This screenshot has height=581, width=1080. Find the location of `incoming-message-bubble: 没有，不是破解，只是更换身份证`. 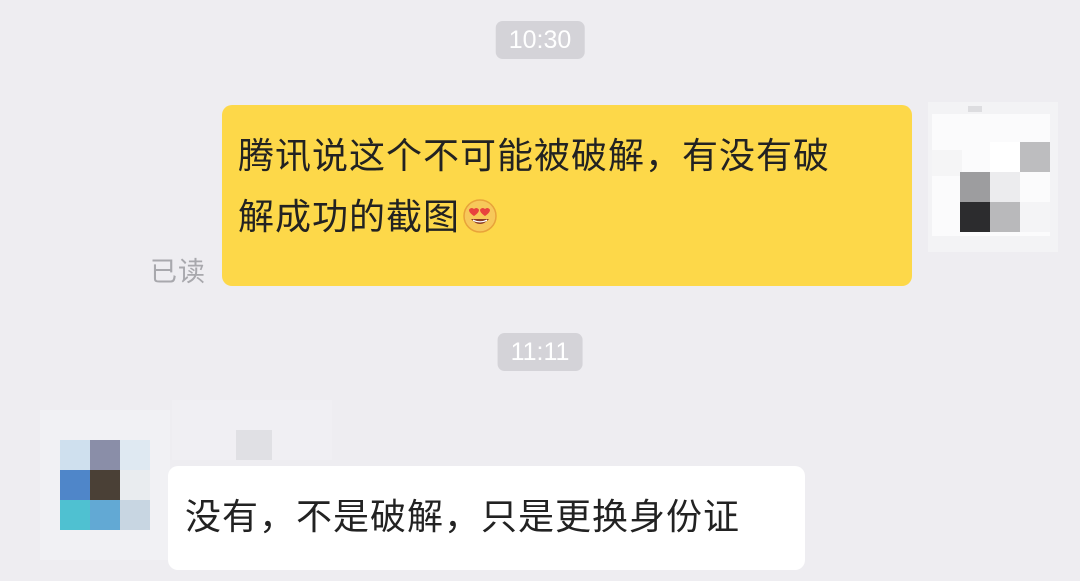

incoming-message-bubble: 没有，不是破解，只是更换身份证 is located at coordinates (486, 518).